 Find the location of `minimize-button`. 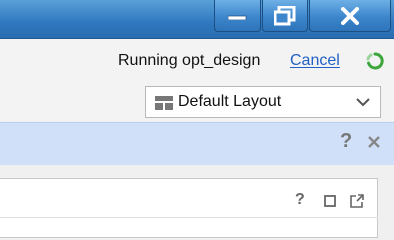

minimize-button is located at coordinates (237, 16).